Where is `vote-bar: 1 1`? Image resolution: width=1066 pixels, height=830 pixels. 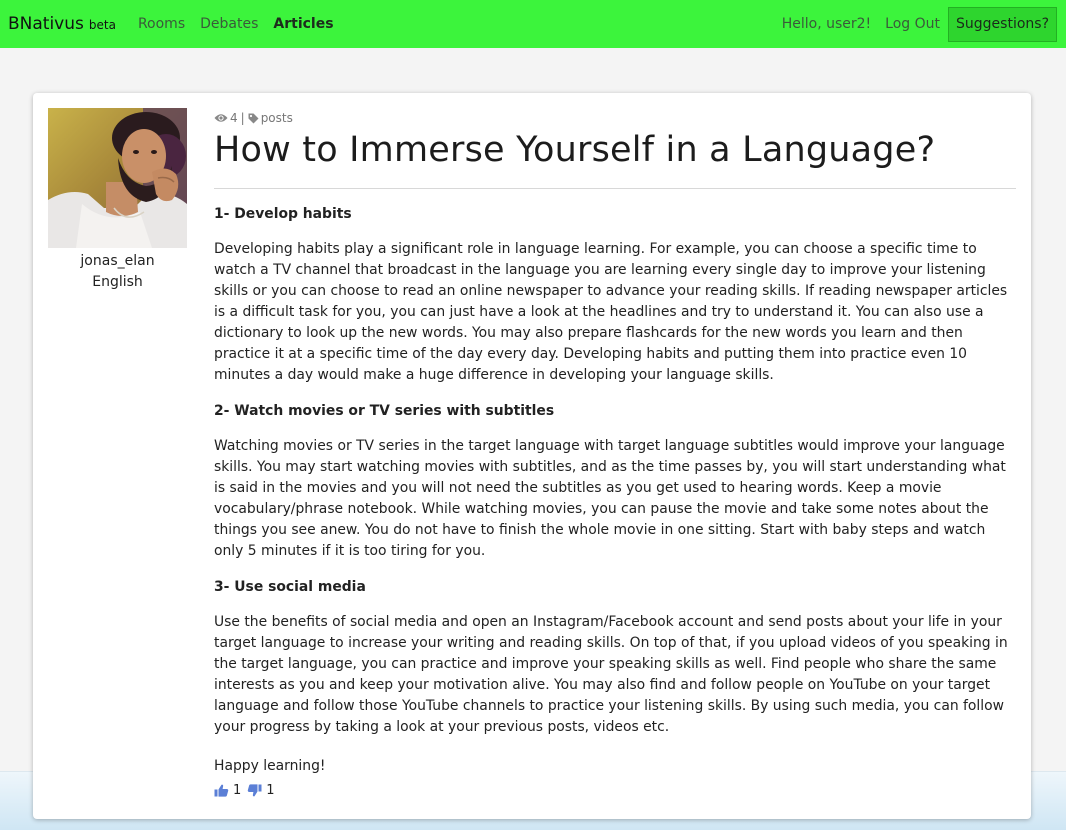 vote-bar: 1 1 is located at coordinates (247, 790).